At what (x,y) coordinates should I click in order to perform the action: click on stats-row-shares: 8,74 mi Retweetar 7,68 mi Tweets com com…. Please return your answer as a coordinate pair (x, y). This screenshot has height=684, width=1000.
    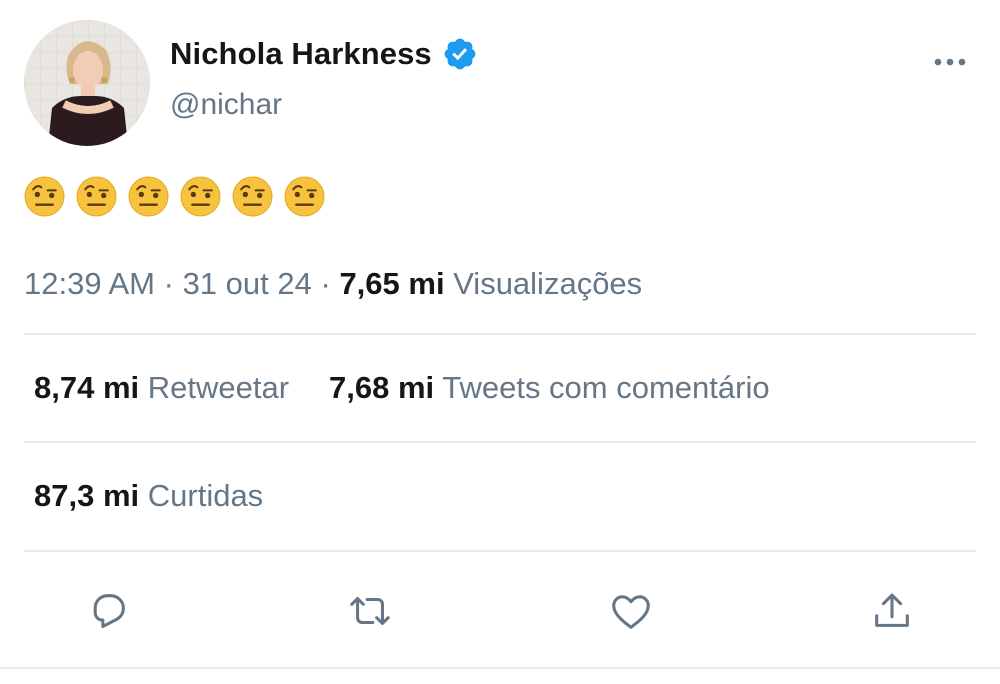
    Looking at the image, I should click on (402, 388).